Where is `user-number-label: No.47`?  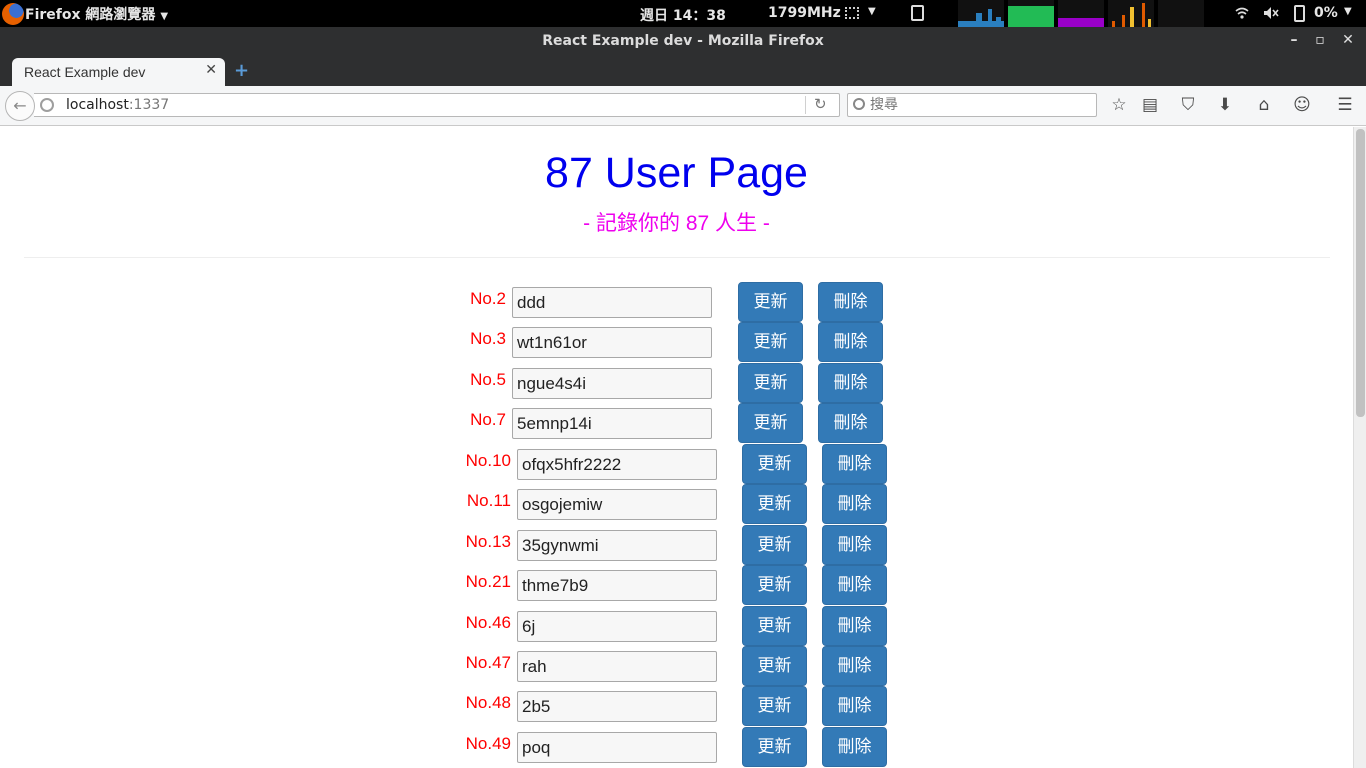
user-number-label: No.47 is located at coordinates (488, 662).